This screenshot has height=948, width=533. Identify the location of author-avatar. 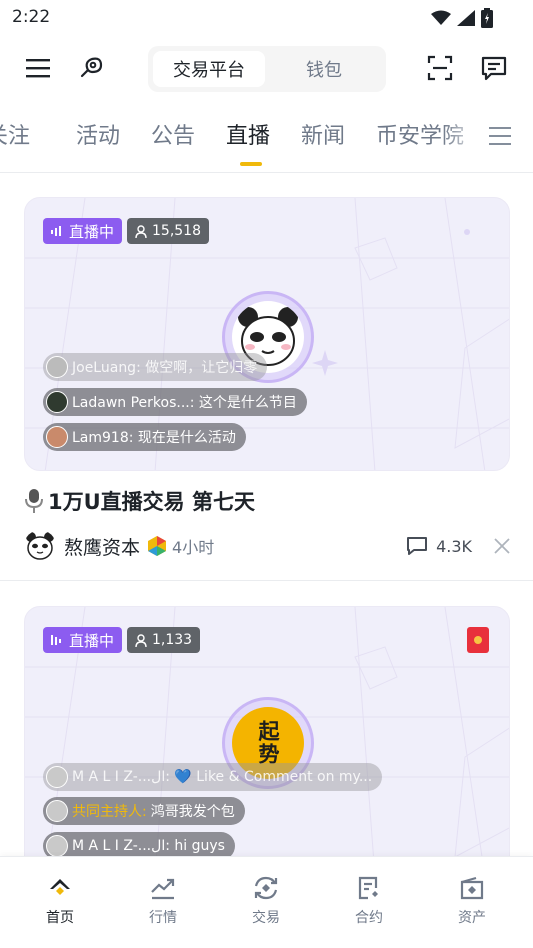
(40, 546).